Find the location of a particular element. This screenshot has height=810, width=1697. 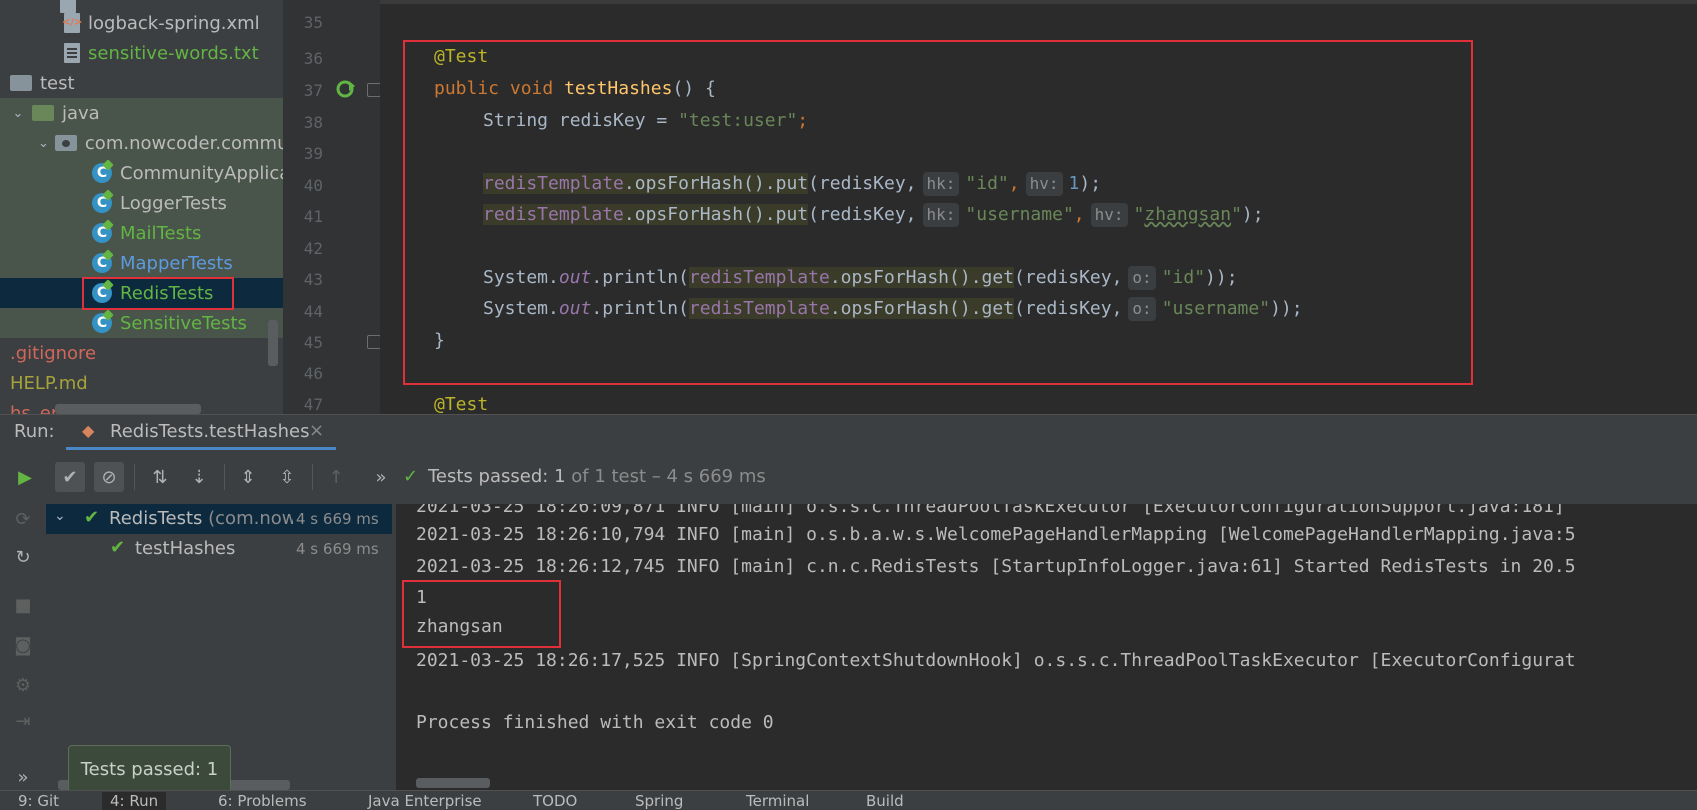

tool-tab-run: 4: Run is located at coordinates (134, 801).